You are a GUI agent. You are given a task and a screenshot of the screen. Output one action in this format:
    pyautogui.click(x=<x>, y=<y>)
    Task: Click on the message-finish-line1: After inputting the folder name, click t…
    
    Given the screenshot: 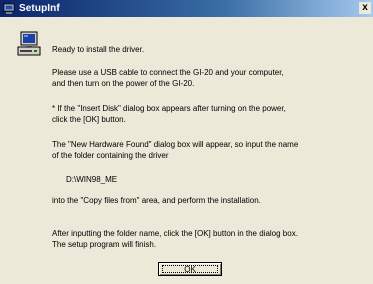 What is the action you would take?
    pyautogui.click(x=175, y=233)
    